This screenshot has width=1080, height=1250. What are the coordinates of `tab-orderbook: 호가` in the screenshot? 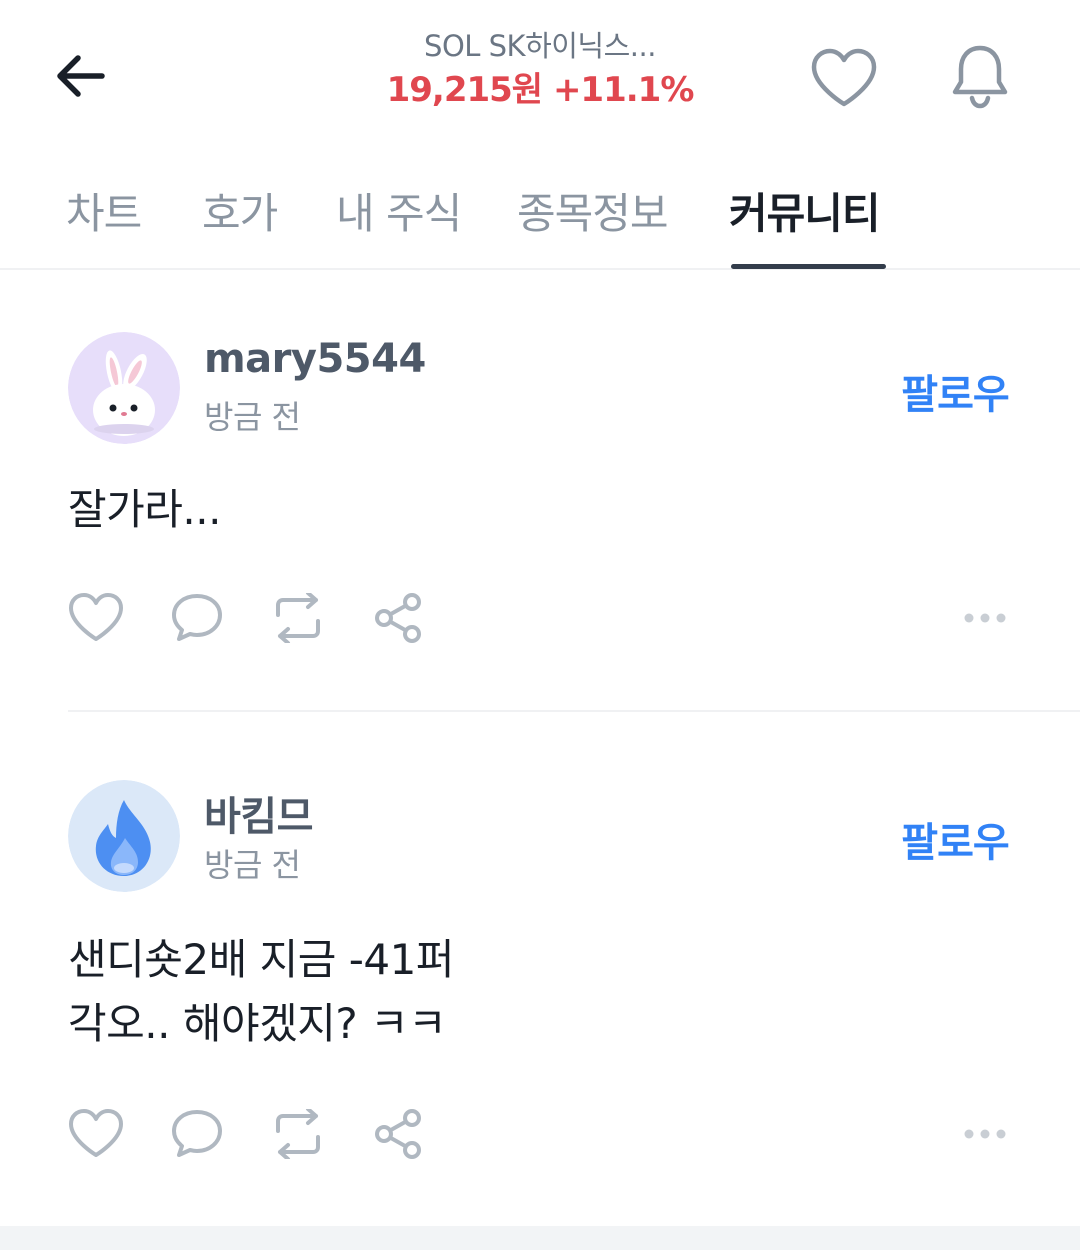 It's located at (240, 210).